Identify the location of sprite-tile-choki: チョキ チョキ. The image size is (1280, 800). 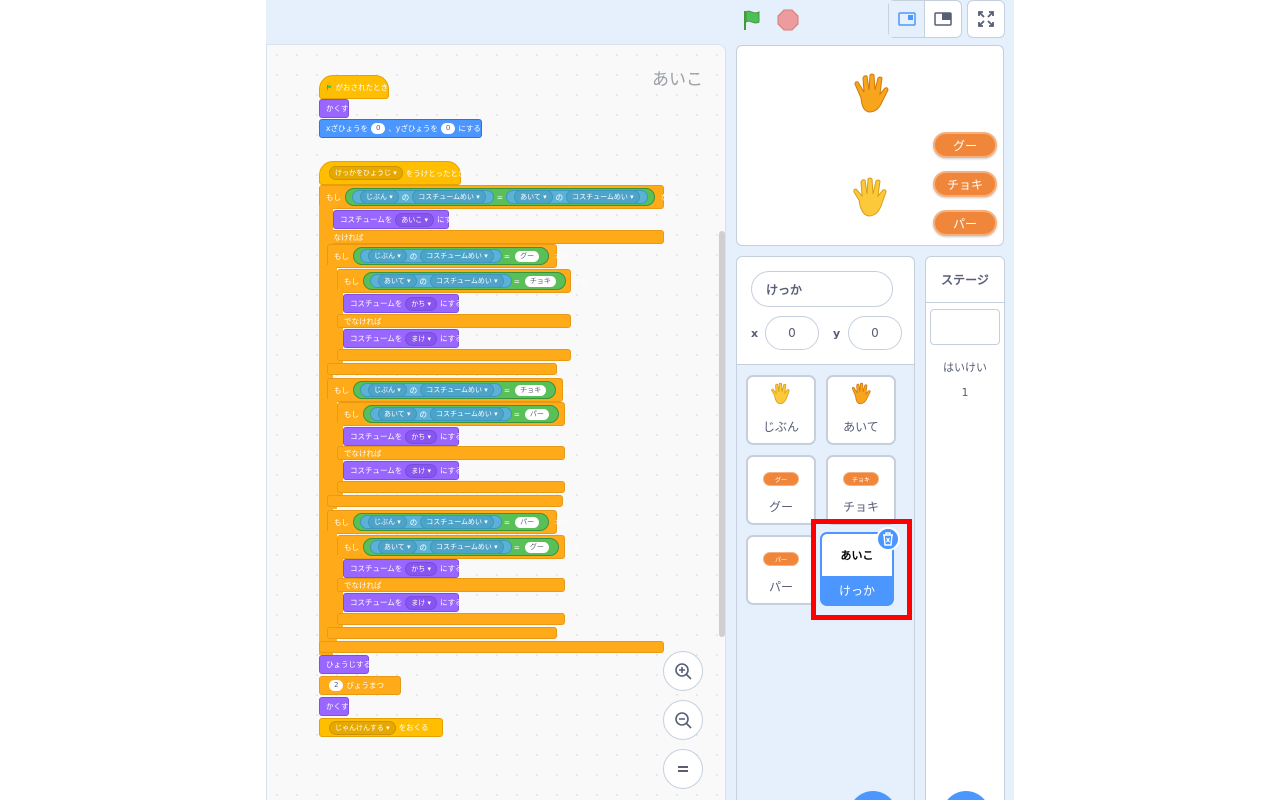
(861, 490).